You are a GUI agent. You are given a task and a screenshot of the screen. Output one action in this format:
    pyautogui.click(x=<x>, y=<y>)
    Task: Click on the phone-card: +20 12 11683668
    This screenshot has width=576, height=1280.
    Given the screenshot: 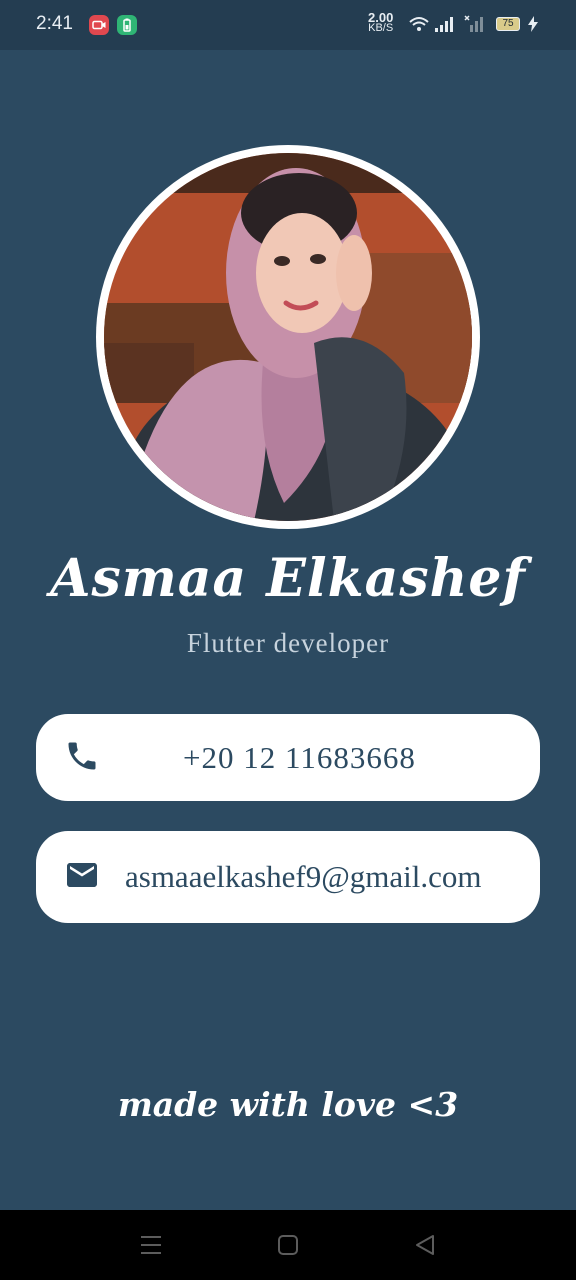 What is the action you would take?
    pyautogui.click(x=288, y=757)
    